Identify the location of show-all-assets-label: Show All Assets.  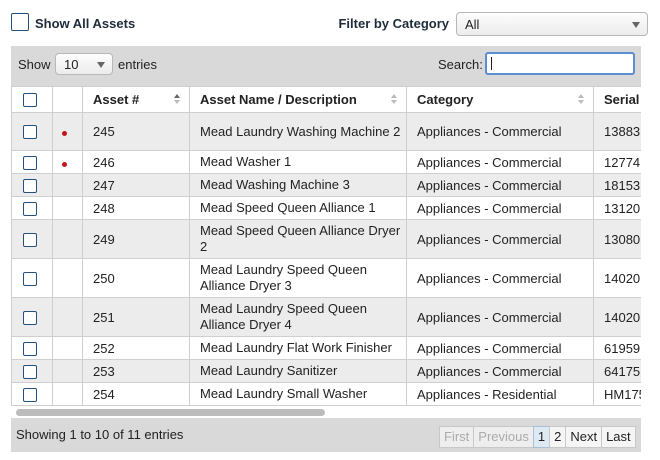
(85, 23).